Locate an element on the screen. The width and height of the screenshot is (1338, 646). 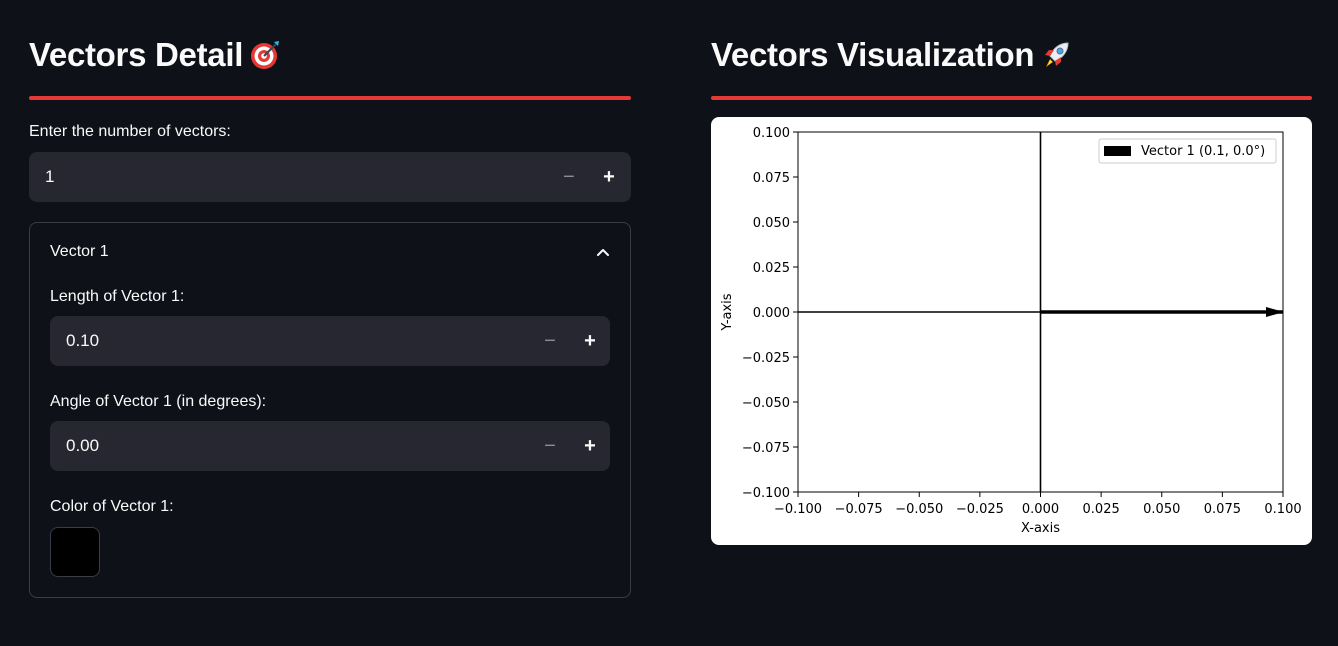
vectors-visualization-heading: Vectors Visualization is located at coordinates (891, 55).